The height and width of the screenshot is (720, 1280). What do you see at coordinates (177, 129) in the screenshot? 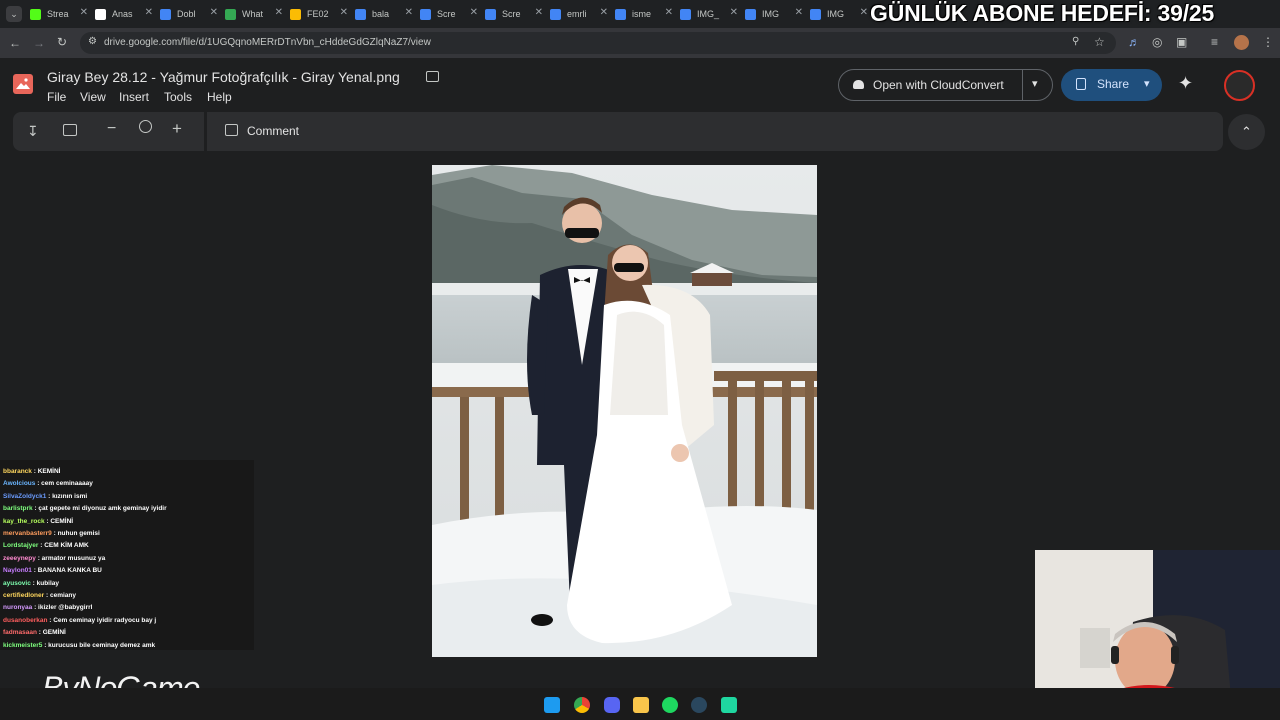
I see `zoom-in-icon: +` at bounding box center [177, 129].